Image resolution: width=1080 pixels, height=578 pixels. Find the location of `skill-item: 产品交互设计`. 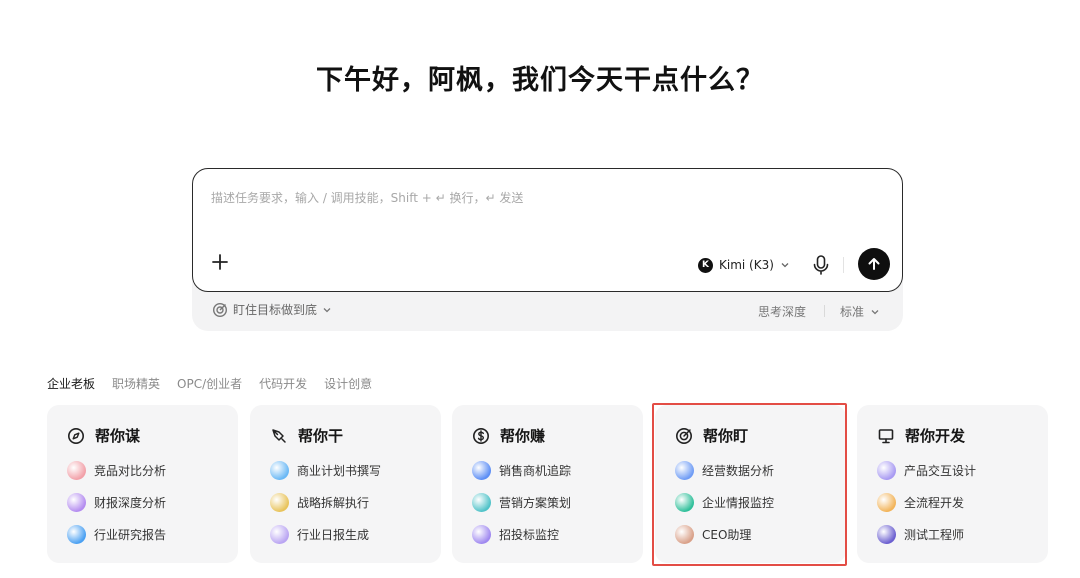

skill-item: 产品交互设计 is located at coordinates (962, 470).